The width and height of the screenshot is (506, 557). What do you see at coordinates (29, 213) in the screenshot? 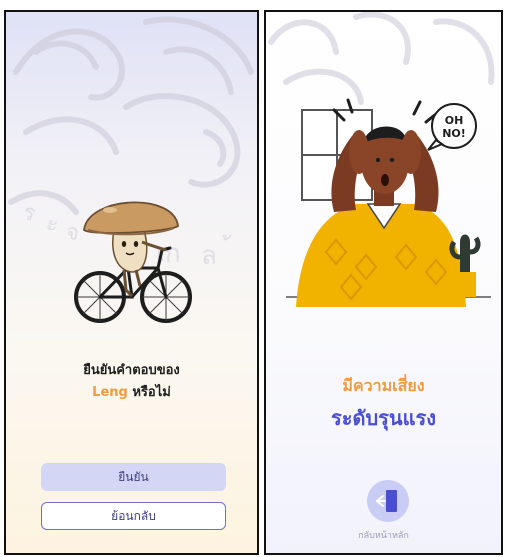
I see `svg-text: ร` at bounding box center [29, 213].